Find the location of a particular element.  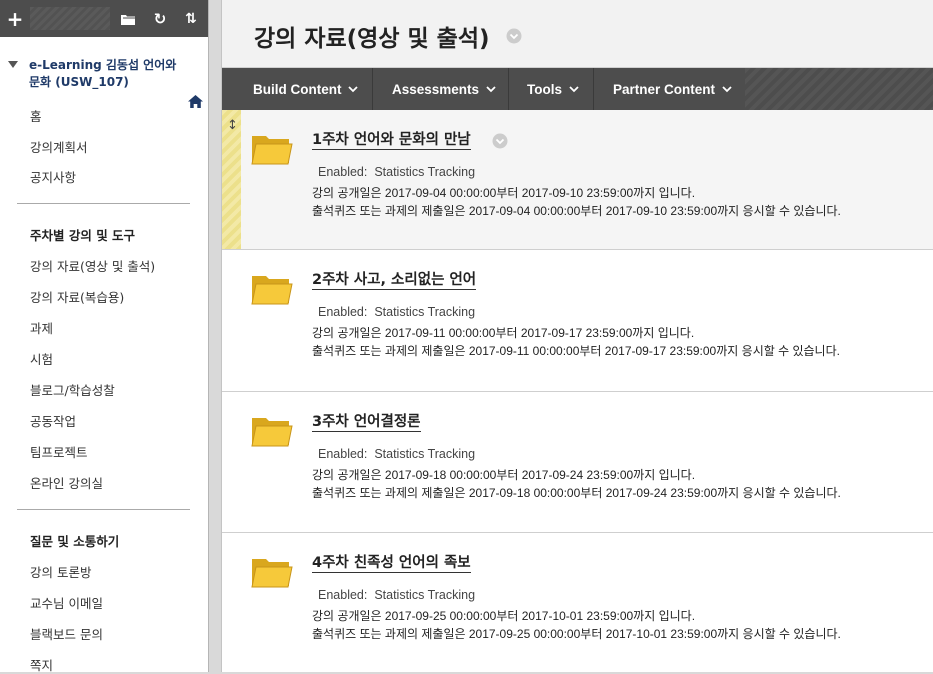

sidebar-item-professor-email: 교수님 이메일 is located at coordinates (66, 602).